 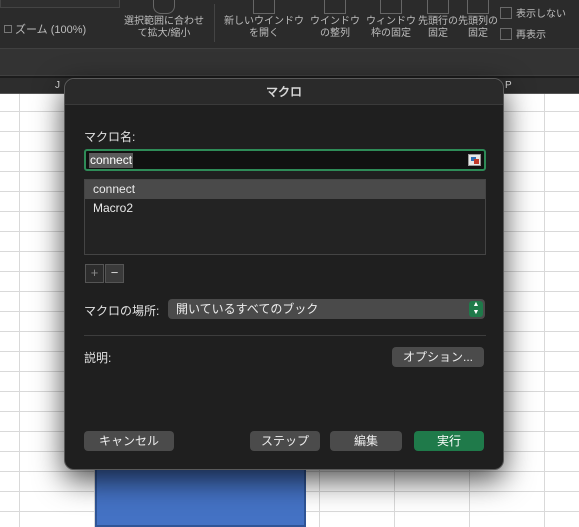 I want to click on column-j-header: J, so click(x=57, y=85).